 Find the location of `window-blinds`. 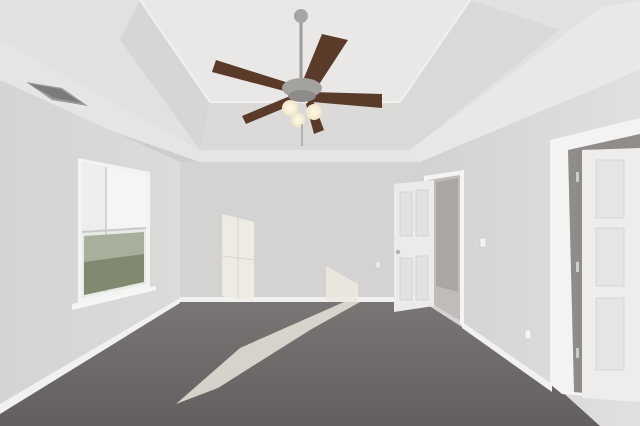

window-blinds is located at coordinates (94, 197).